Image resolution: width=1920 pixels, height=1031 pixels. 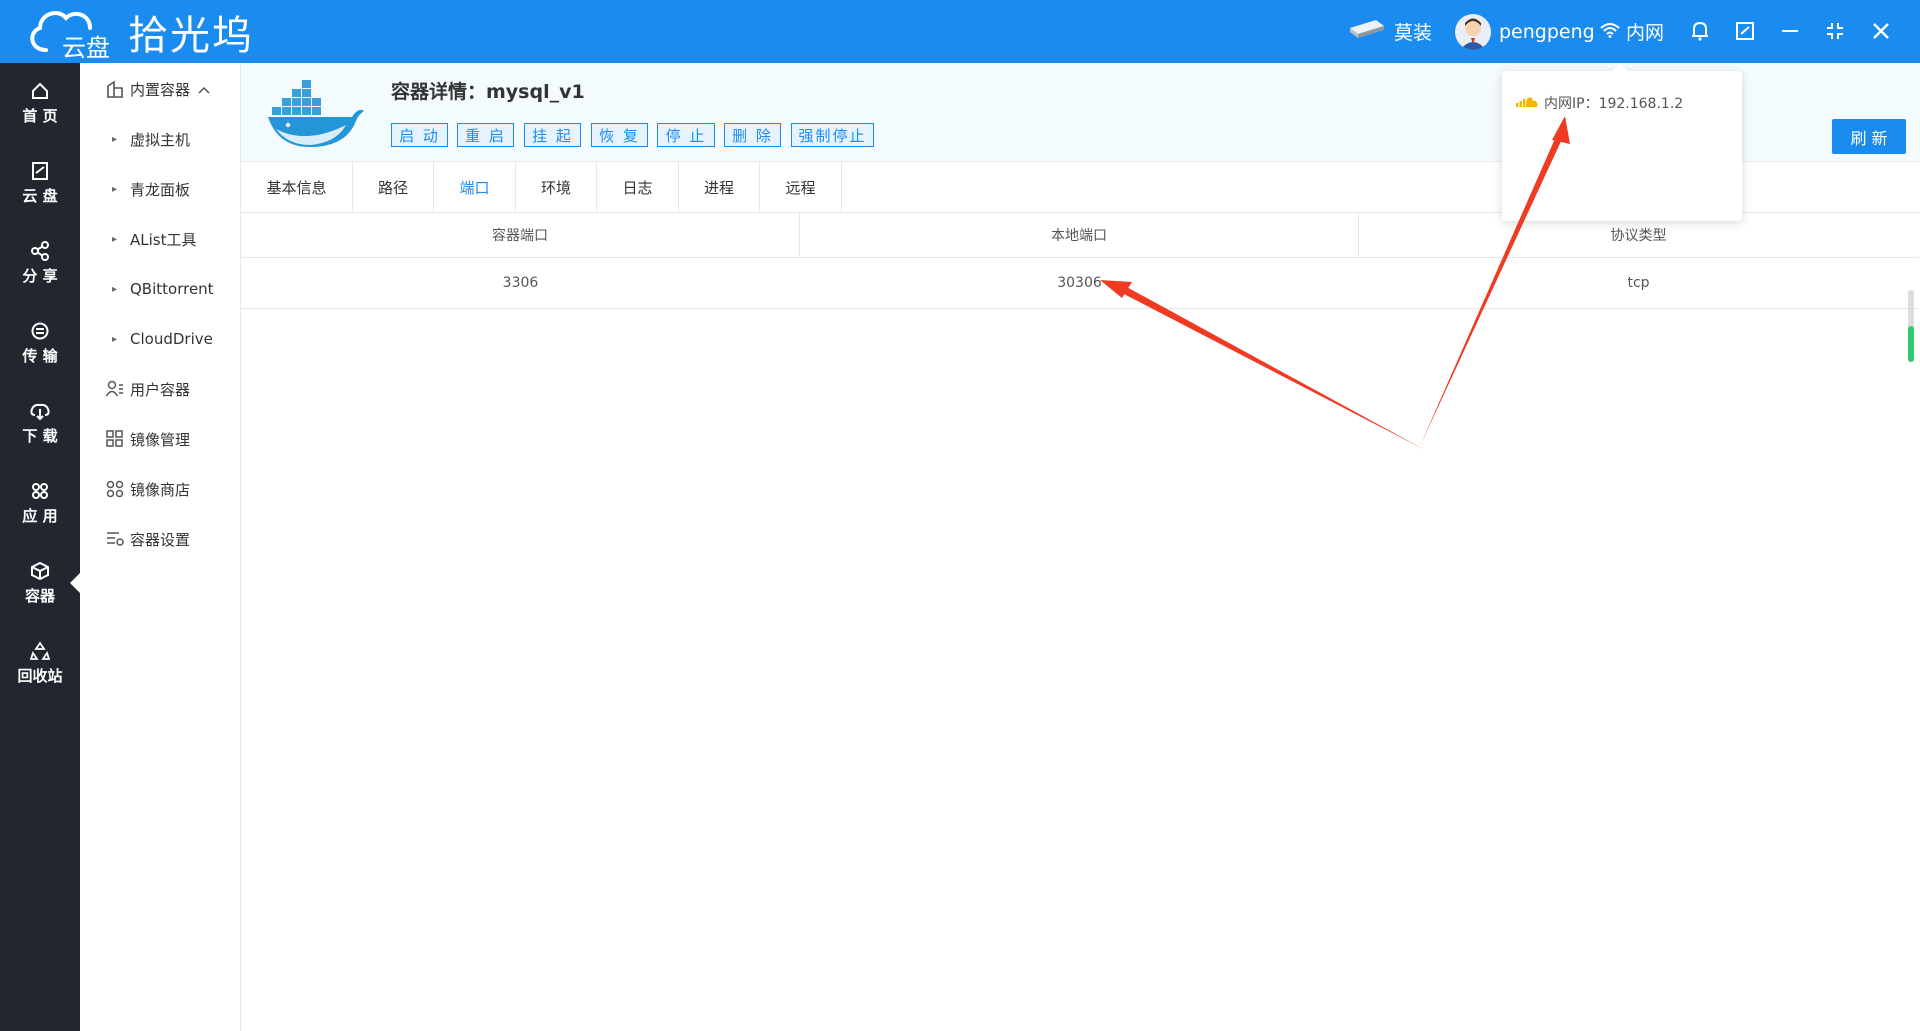 I want to click on screenshot-icon, so click(x=1745, y=31).